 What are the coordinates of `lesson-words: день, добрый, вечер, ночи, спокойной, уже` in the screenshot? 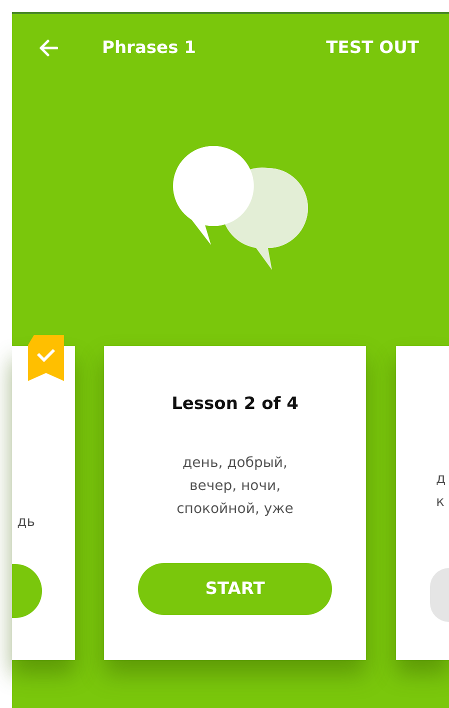 It's located at (235, 486).